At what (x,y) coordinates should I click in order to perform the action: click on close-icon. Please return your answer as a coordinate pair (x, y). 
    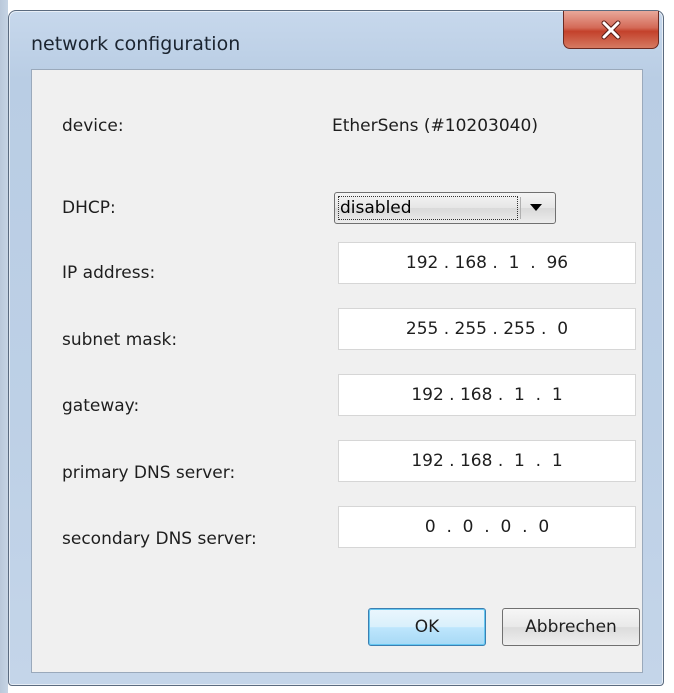
    Looking at the image, I should click on (611, 29).